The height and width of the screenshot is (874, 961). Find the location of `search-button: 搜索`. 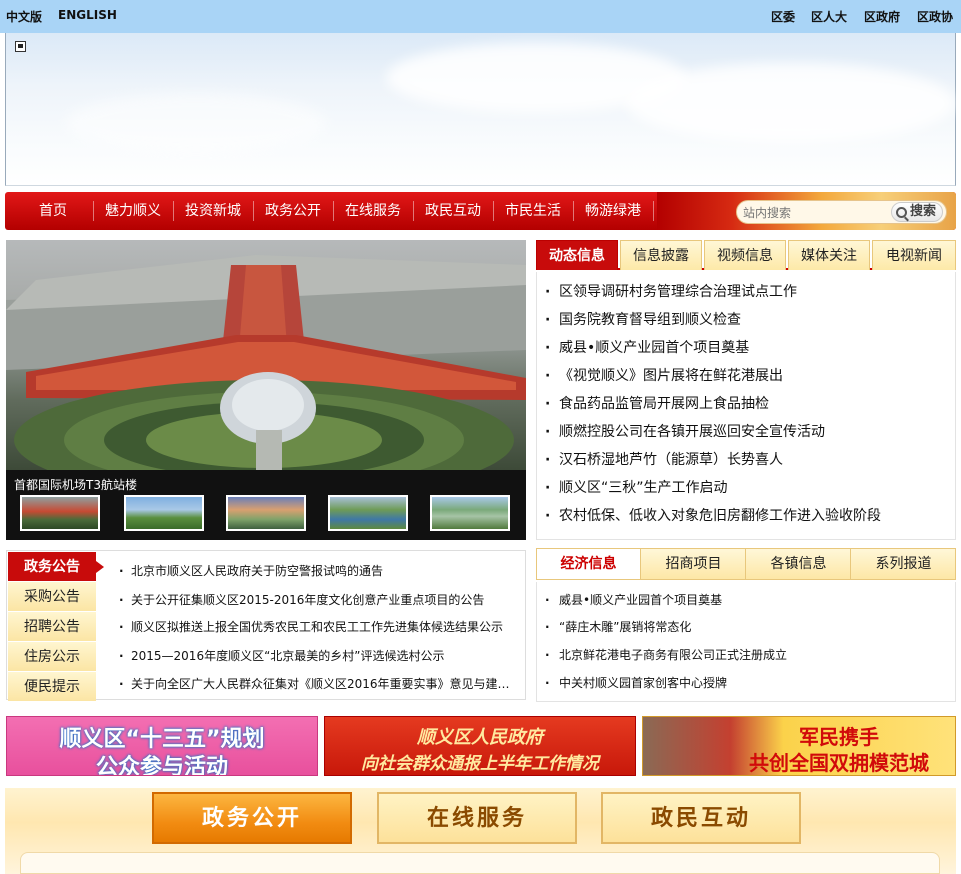

search-button: 搜索 is located at coordinates (916, 212).